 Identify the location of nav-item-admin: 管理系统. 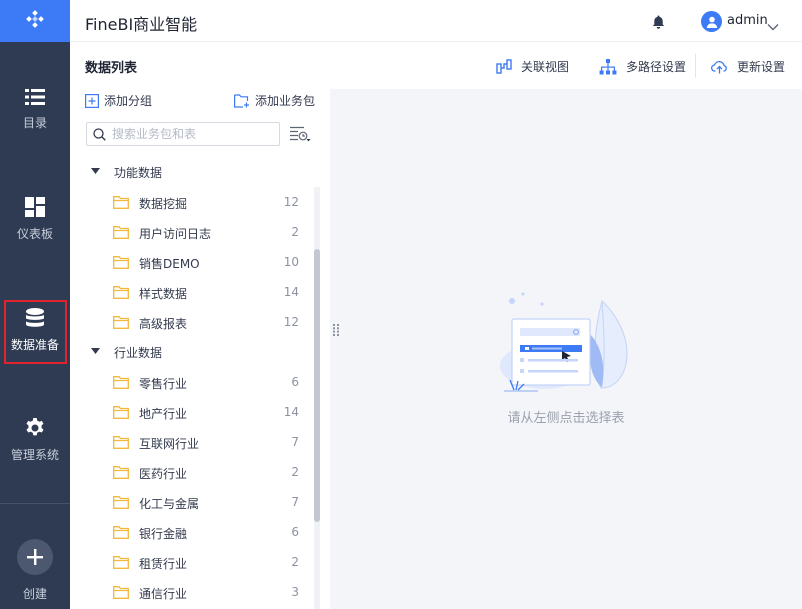
(35, 440).